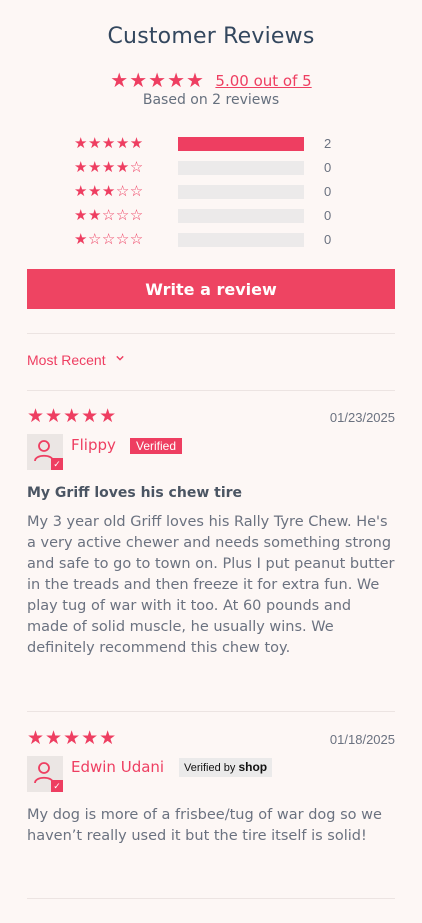 The image size is (422, 923). What do you see at coordinates (93, 445) in the screenshot?
I see `review-author: Flippy` at bounding box center [93, 445].